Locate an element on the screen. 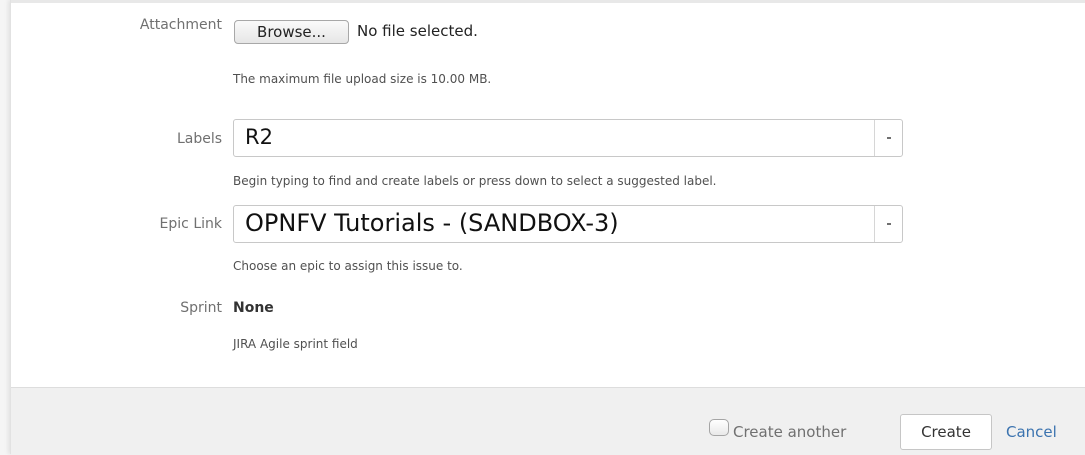 This screenshot has height=455, width=1085. sprint-help-text: JIRA Agile sprint field is located at coordinates (295, 344).